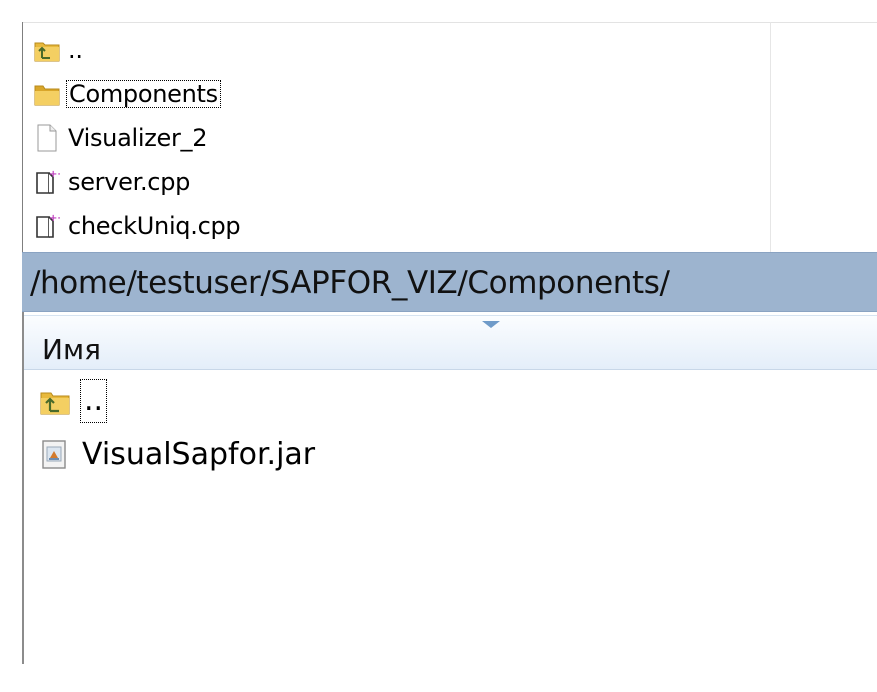  What do you see at coordinates (450, 342) in the screenshot?
I see `column-header-name: Имя` at bounding box center [450, 342].